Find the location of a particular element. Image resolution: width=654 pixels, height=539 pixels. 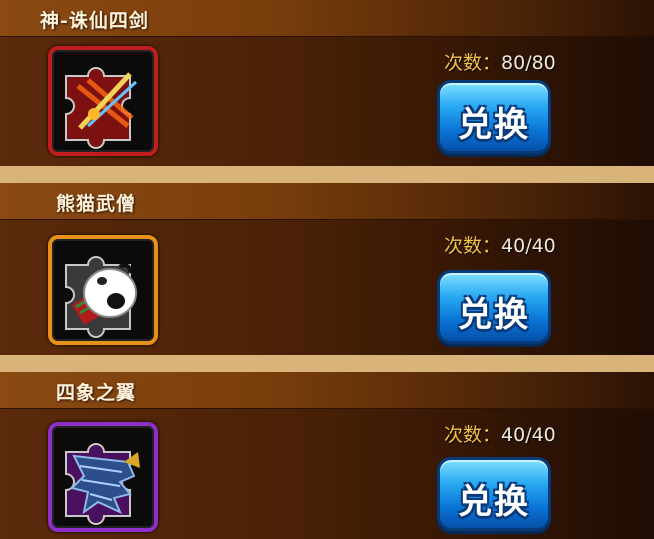

item-header: 神-诛仙四剑 is located at coordinates (327, 18).